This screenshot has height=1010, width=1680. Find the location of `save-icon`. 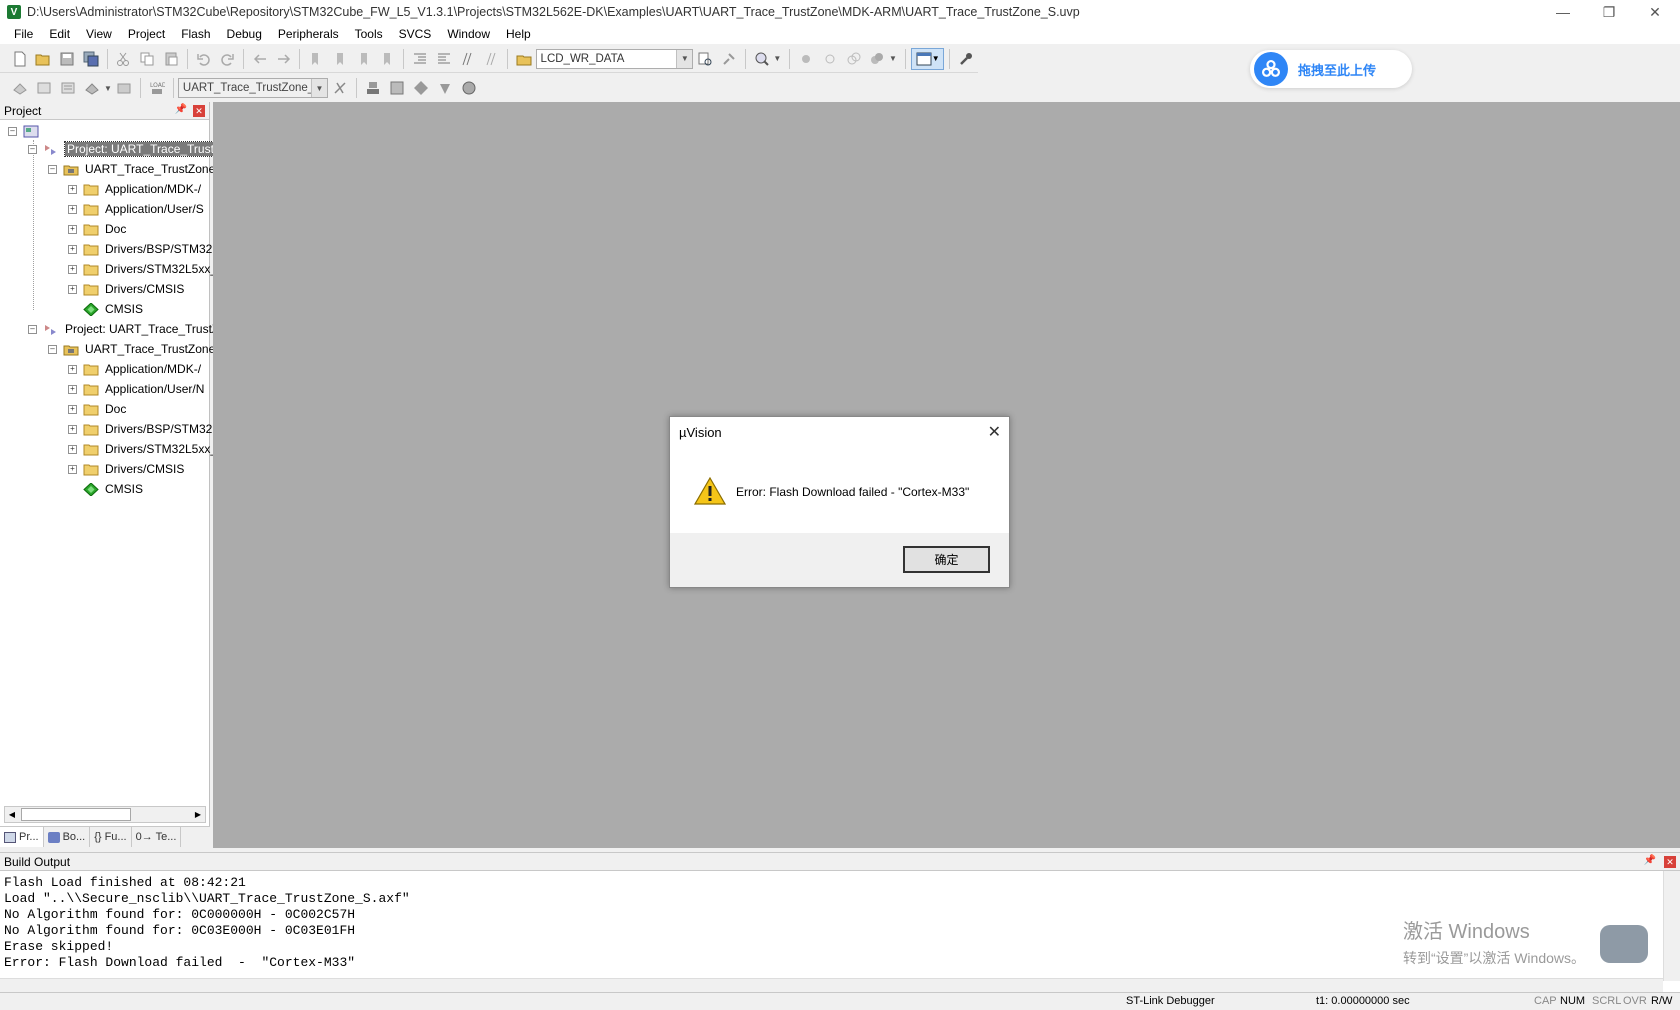

save-icon is located at coordinates (67, 59).